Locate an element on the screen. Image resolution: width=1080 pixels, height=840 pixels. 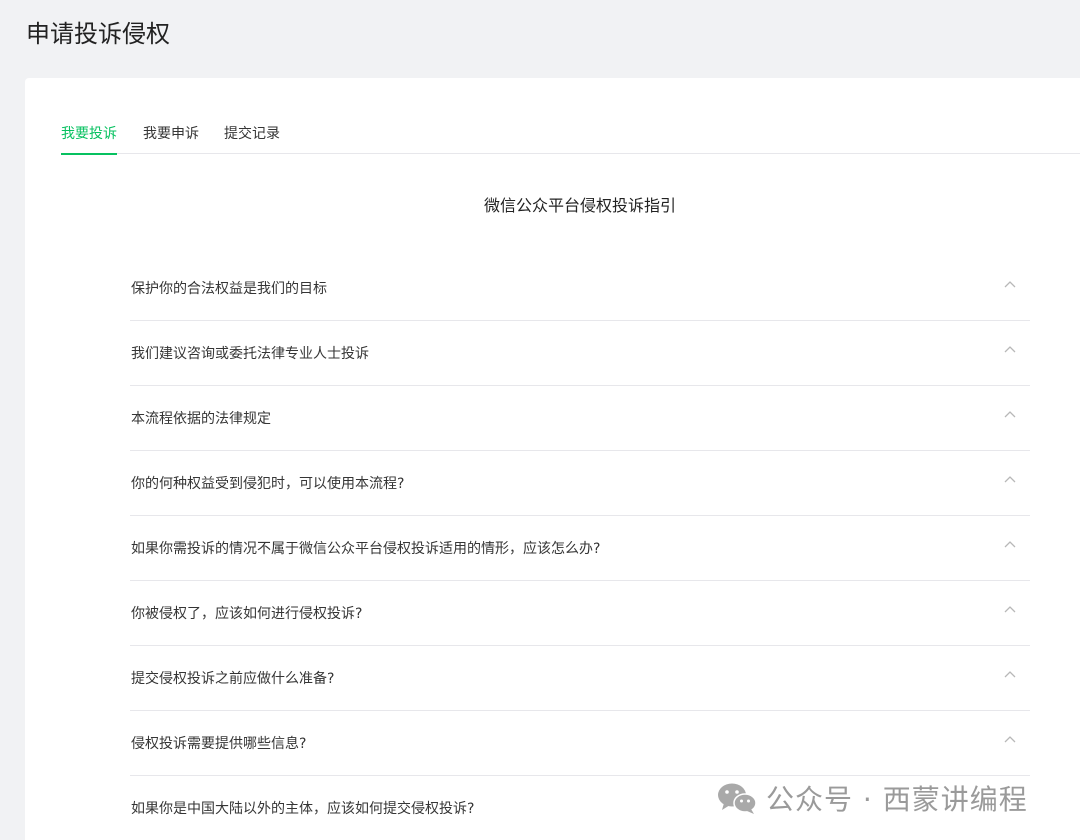
faq-question: 你被侵权了，应该如何进行侵权投诉? is located at coordinates (247, 614).